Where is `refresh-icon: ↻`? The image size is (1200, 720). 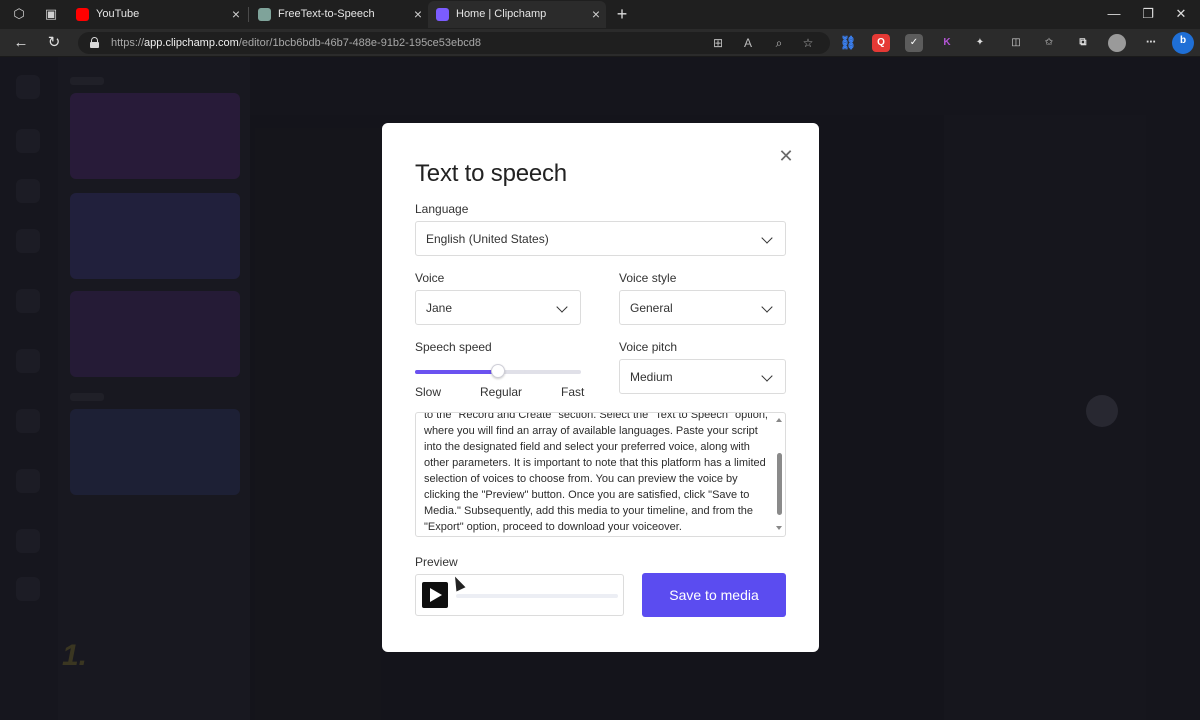 refresh-icon: ↻ is located at coordinates (54, 43).